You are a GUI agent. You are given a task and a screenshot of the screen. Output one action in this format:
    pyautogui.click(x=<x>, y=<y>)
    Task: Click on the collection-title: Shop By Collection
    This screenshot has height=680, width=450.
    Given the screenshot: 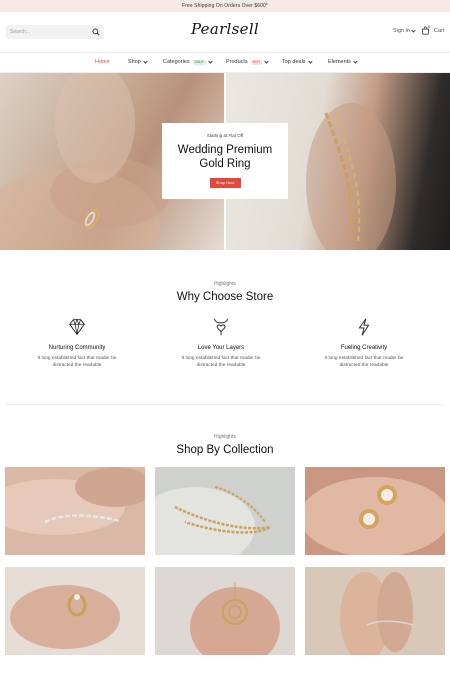 What is the action you would take?
    pyautogui.click(x=225, y=450)
    